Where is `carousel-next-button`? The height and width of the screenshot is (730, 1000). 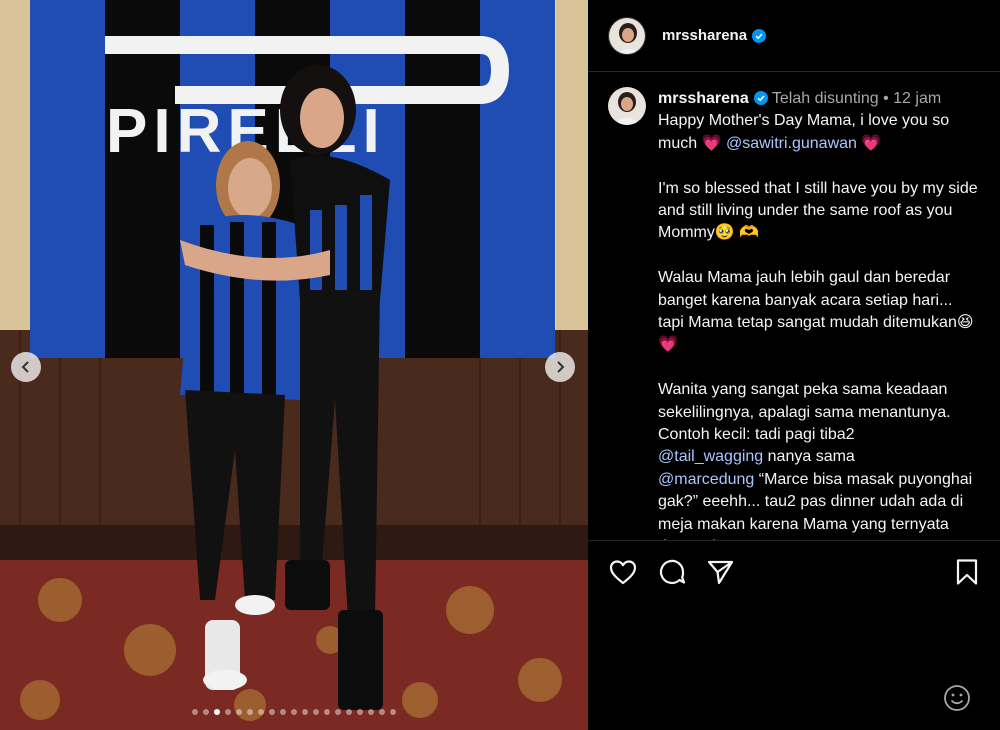
carousel-next-button is located at coordinates (560, 367).